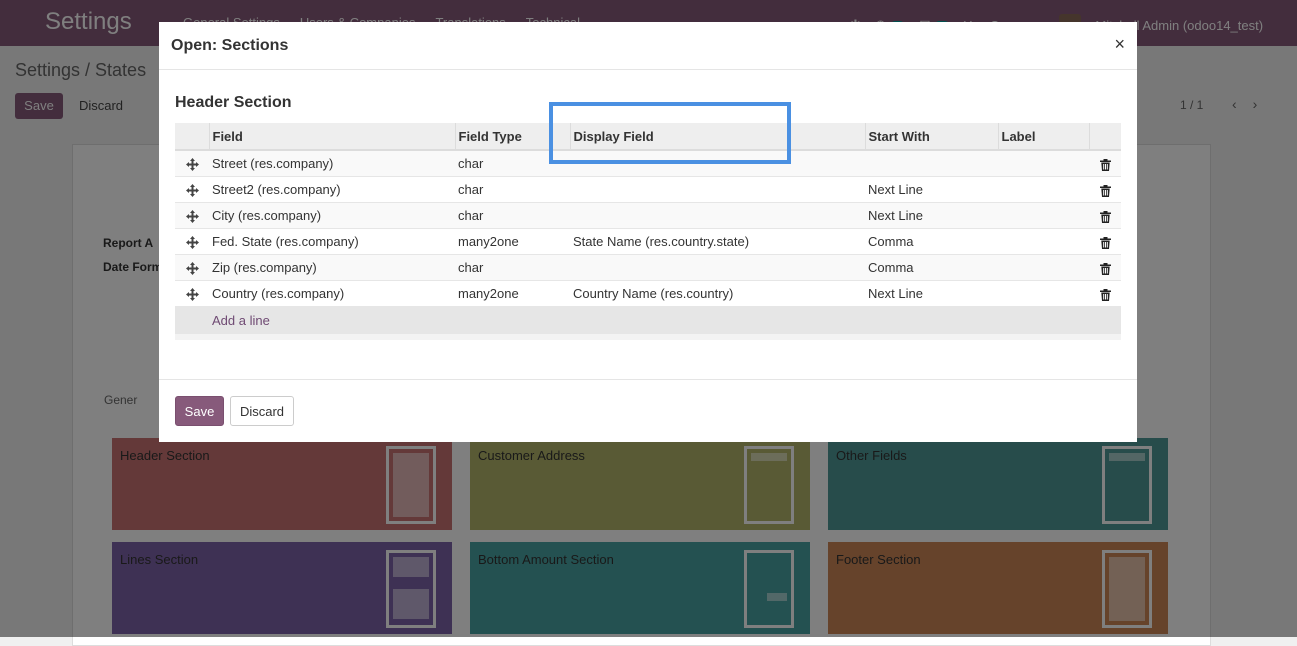 This screenshot has width=1297, height=646. What do you see at coordinates (717, 137) in the screenshot?
I see `column-header-display-field: Display Field` at bounding box center [717, 137].